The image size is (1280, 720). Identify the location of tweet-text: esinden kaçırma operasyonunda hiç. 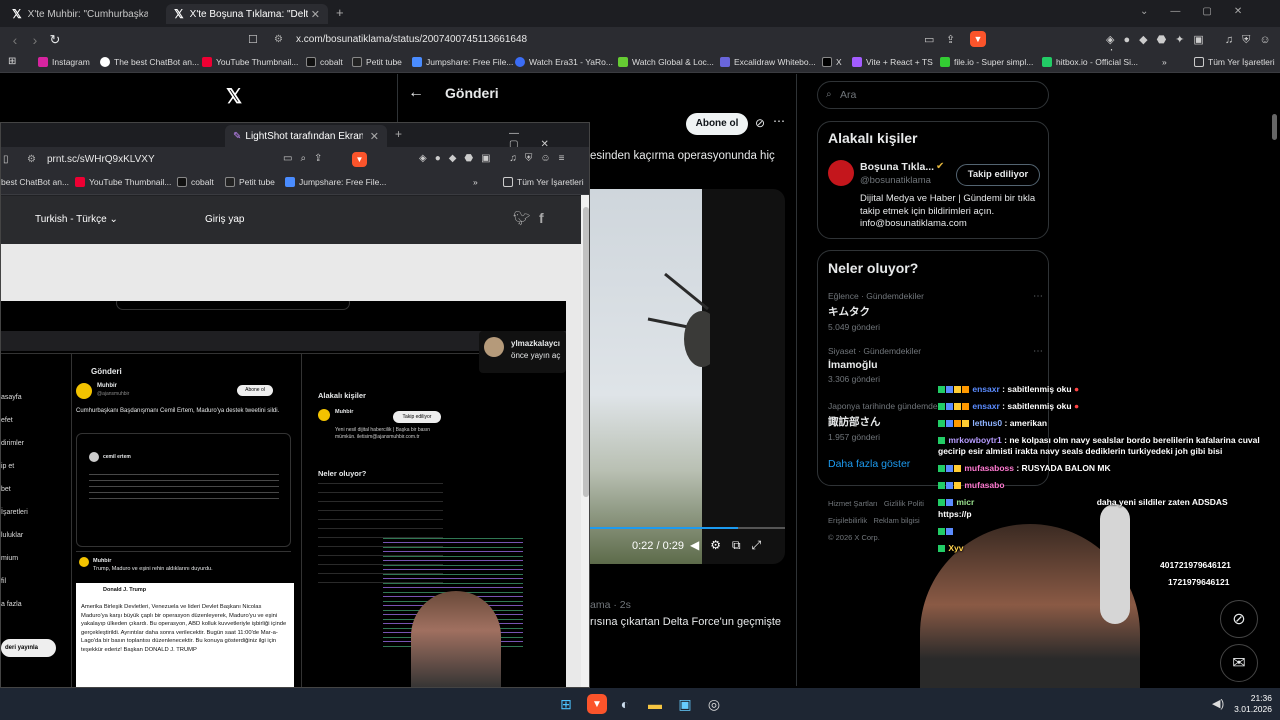
(682, 156).